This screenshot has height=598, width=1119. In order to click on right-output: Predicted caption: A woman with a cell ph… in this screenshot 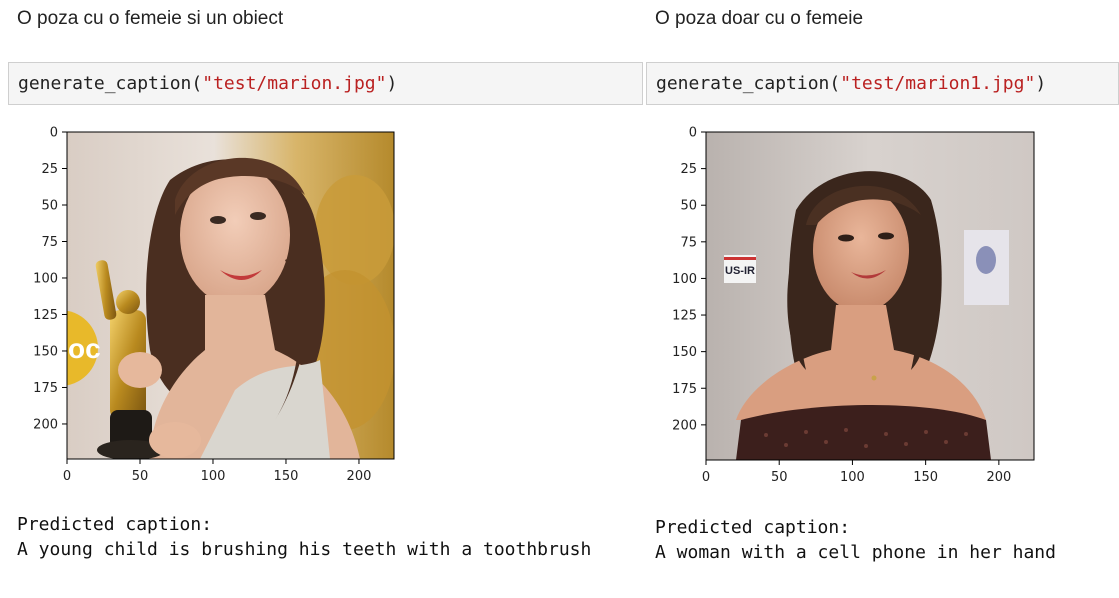, I will do `click(855, 540)`.